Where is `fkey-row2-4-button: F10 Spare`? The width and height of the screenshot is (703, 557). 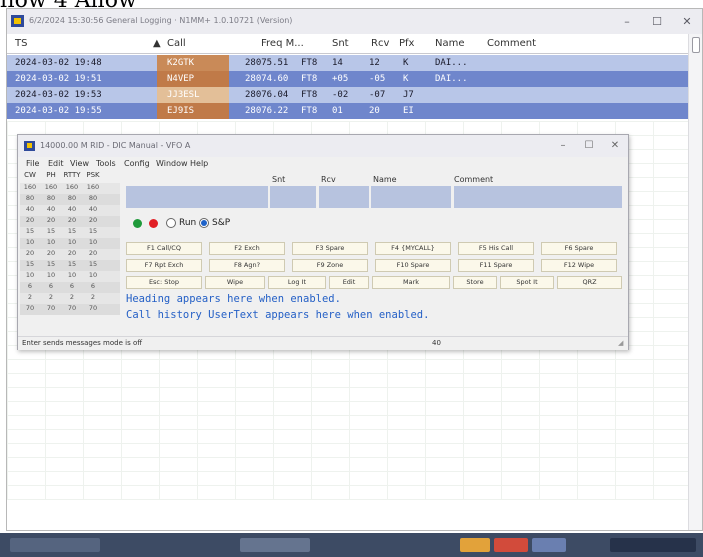 fkey-row2-4-button: F10 Spare is located at coordinates (413, 265).